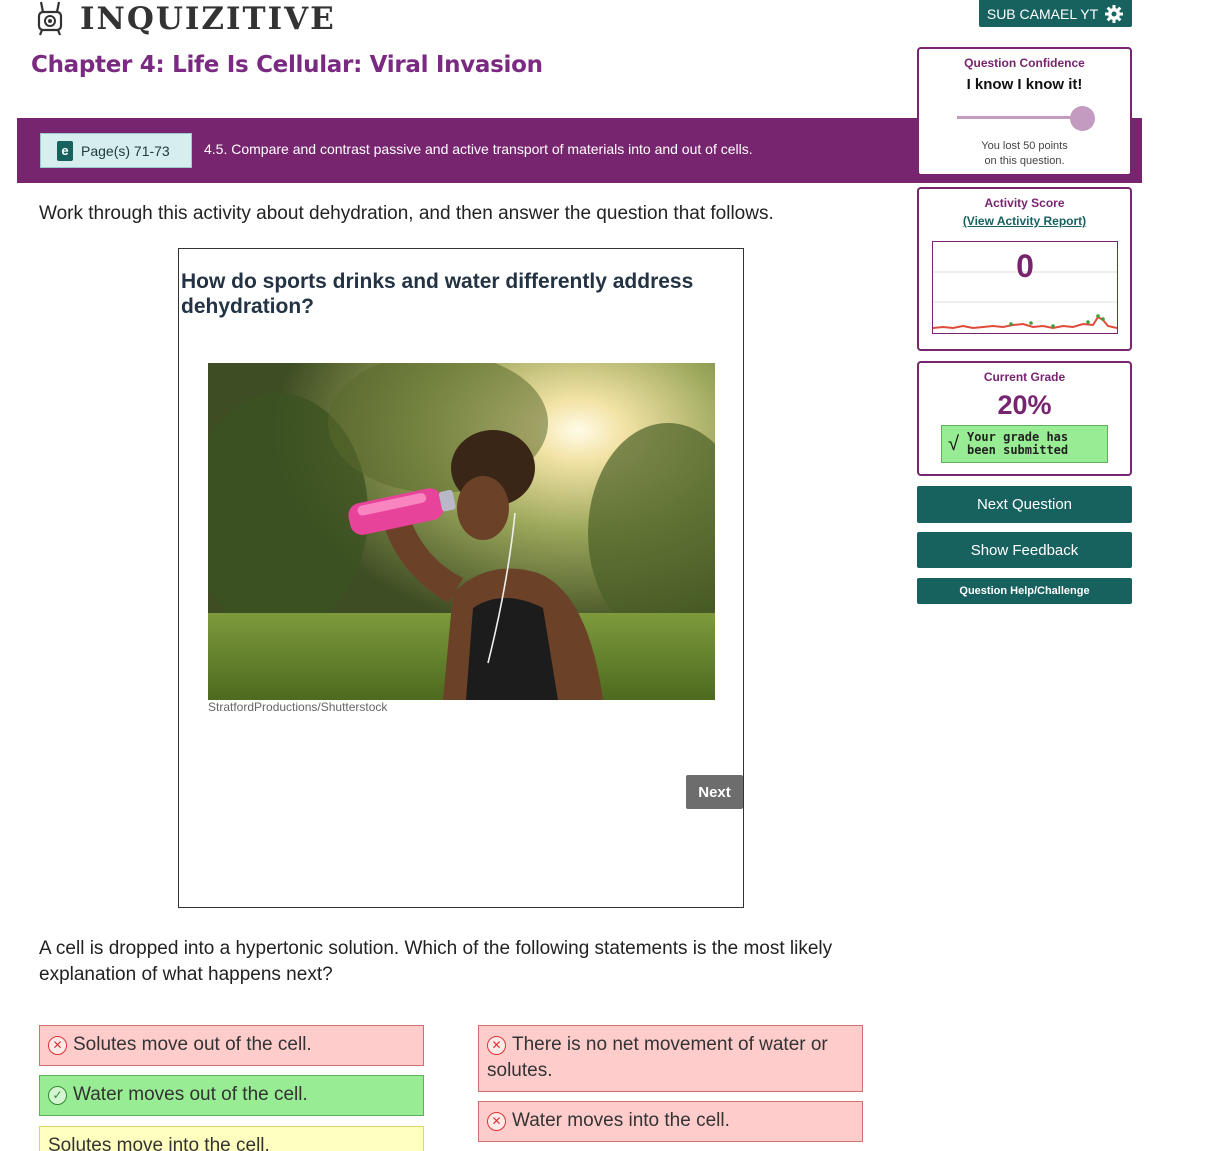  What do you see at coordinates (1024, 221) in the screenshot?
I see `view-activity-report-link: (View Activity Report)` at bounding box center [1024, 221].